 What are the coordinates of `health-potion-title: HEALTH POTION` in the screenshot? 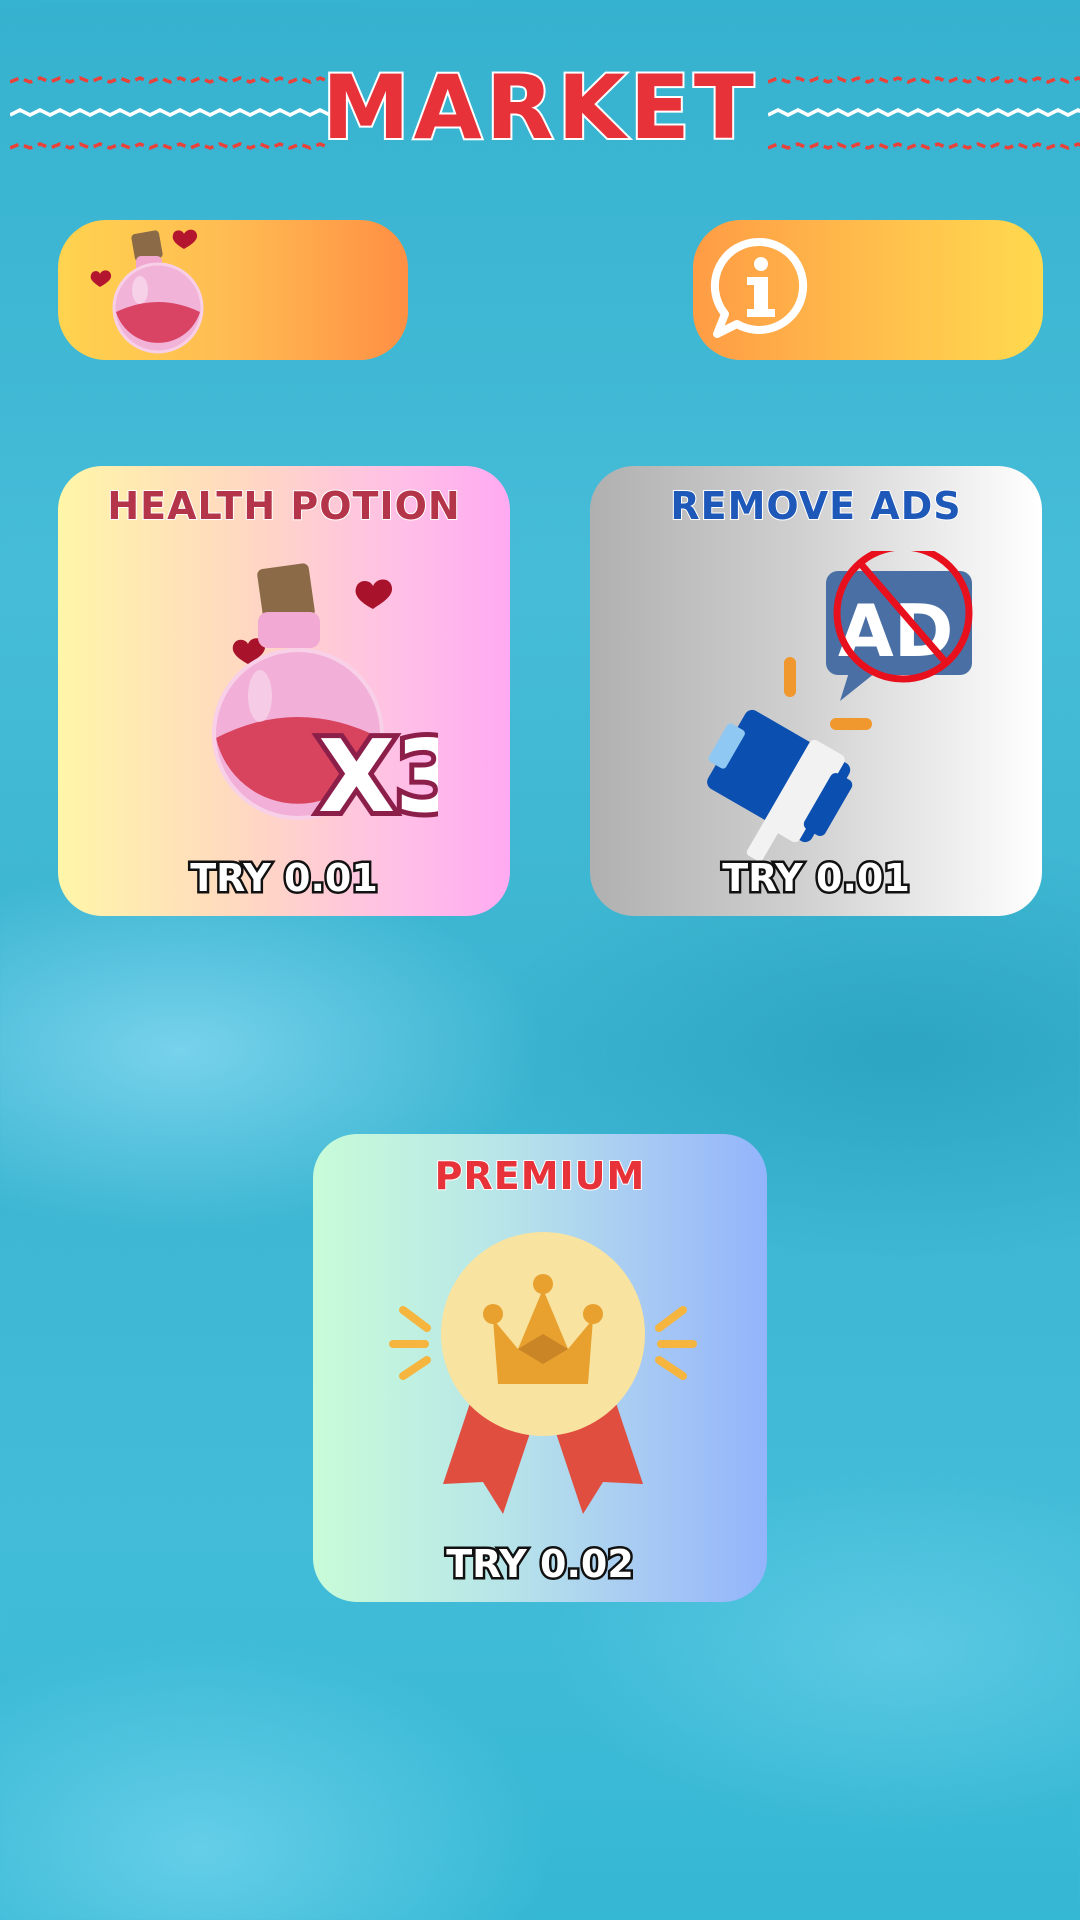 It's located at (283, 506).